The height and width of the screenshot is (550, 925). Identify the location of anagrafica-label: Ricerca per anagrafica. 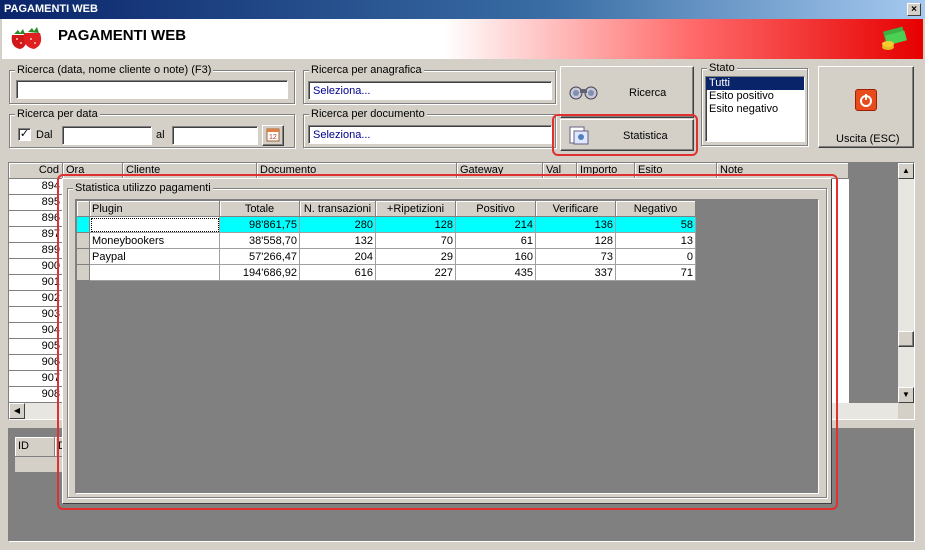
(366, 70).